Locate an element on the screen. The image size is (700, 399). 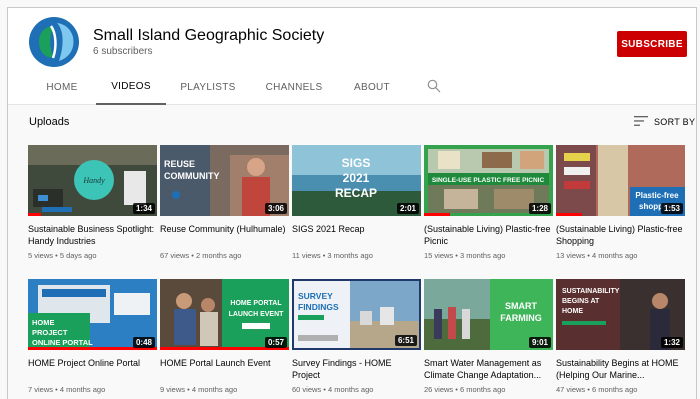
view-count: 67 views is located at coordinates (175, 255).